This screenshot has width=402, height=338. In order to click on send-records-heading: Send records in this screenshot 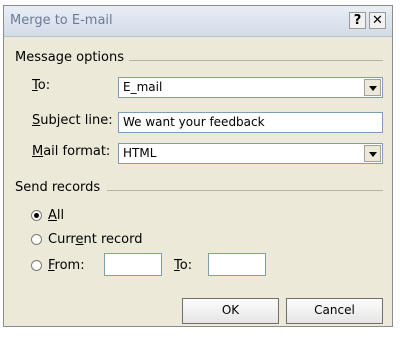, I will do `click(58, 187)`.